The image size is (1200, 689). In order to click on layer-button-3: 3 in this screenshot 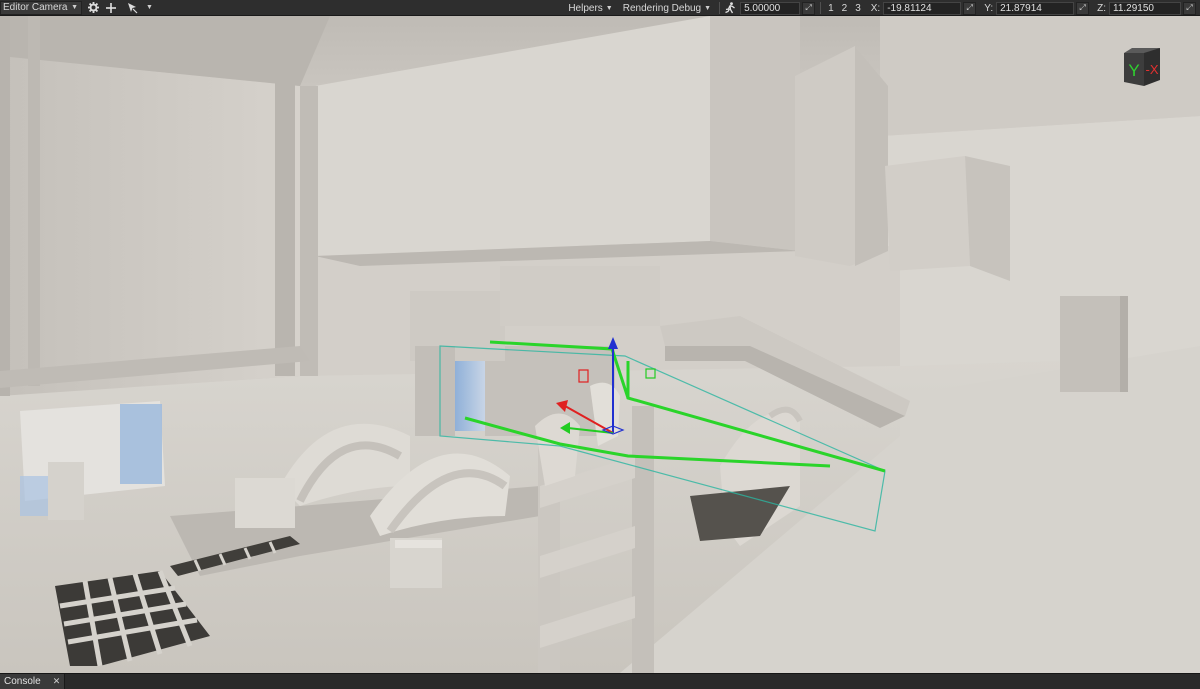, I will do `click(858, 8)`.